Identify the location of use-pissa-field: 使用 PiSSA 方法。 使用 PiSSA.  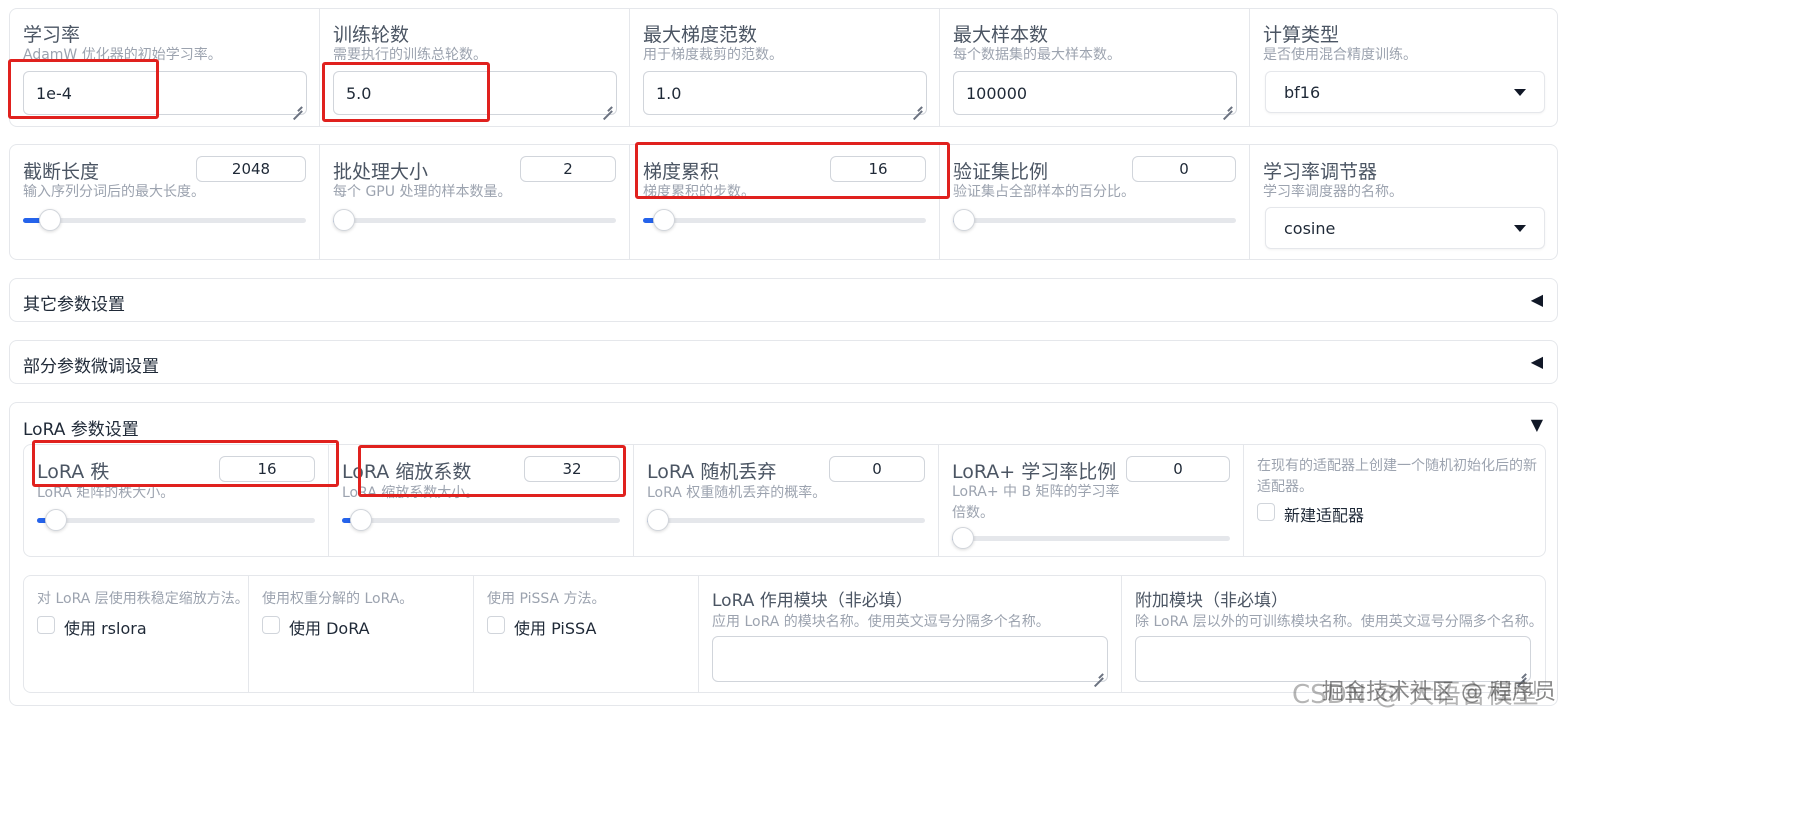
(586, 634).